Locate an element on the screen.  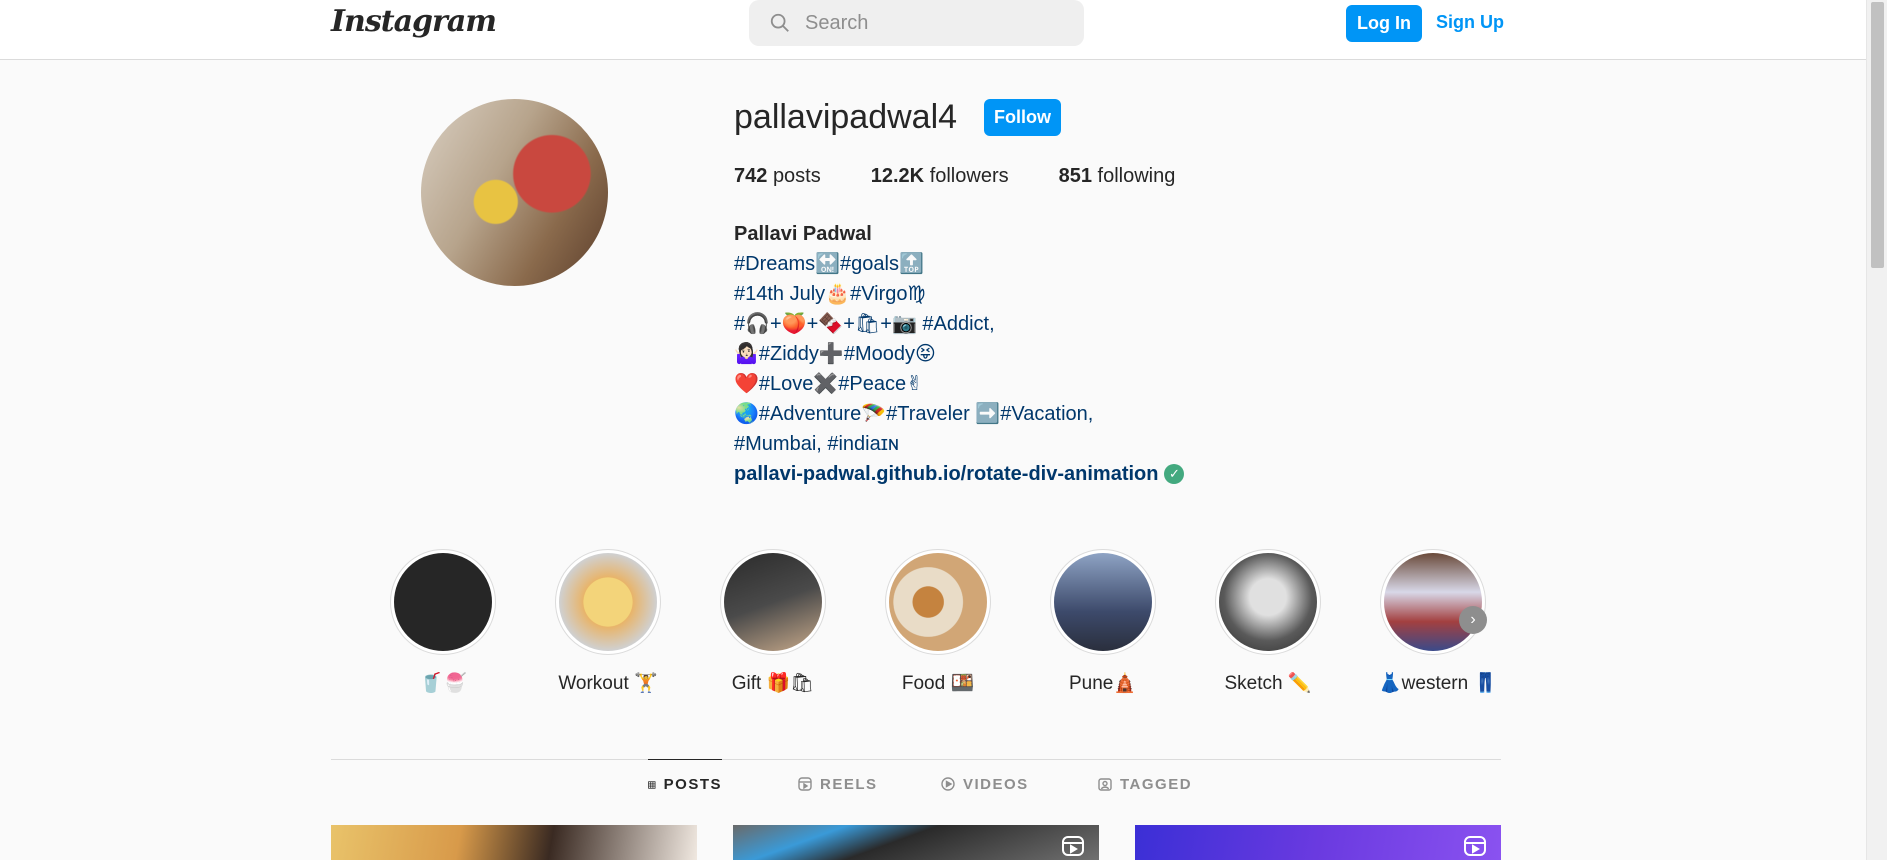
highlights-next-arrow-icon: › is located at coordinates (1473, 620).